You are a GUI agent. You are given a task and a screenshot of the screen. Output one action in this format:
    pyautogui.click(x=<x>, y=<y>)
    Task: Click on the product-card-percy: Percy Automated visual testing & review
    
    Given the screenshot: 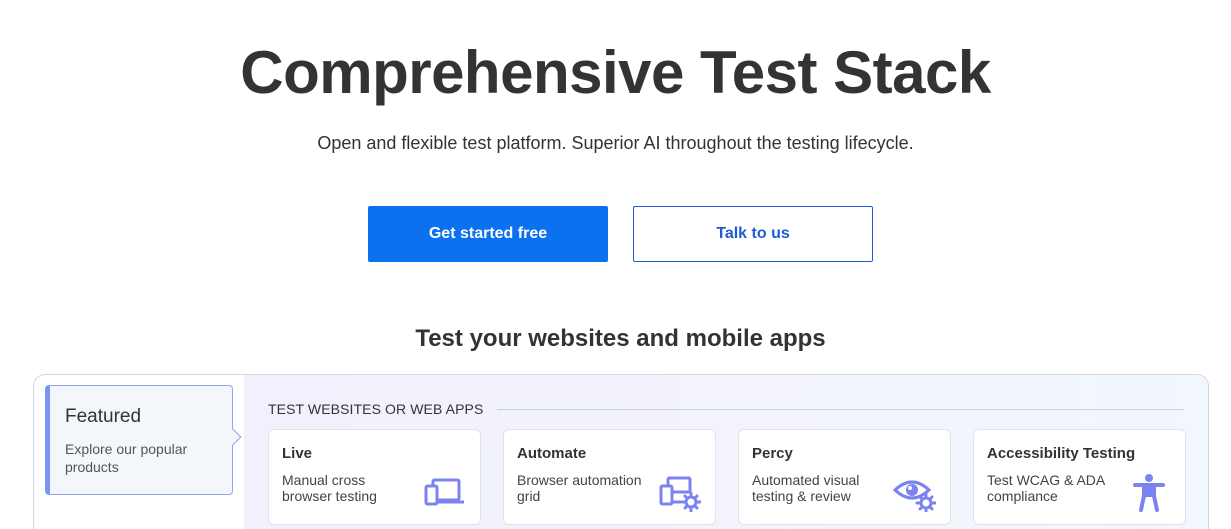 What is the action you would take?
    pyautogui.click(x=844, y=477)
    